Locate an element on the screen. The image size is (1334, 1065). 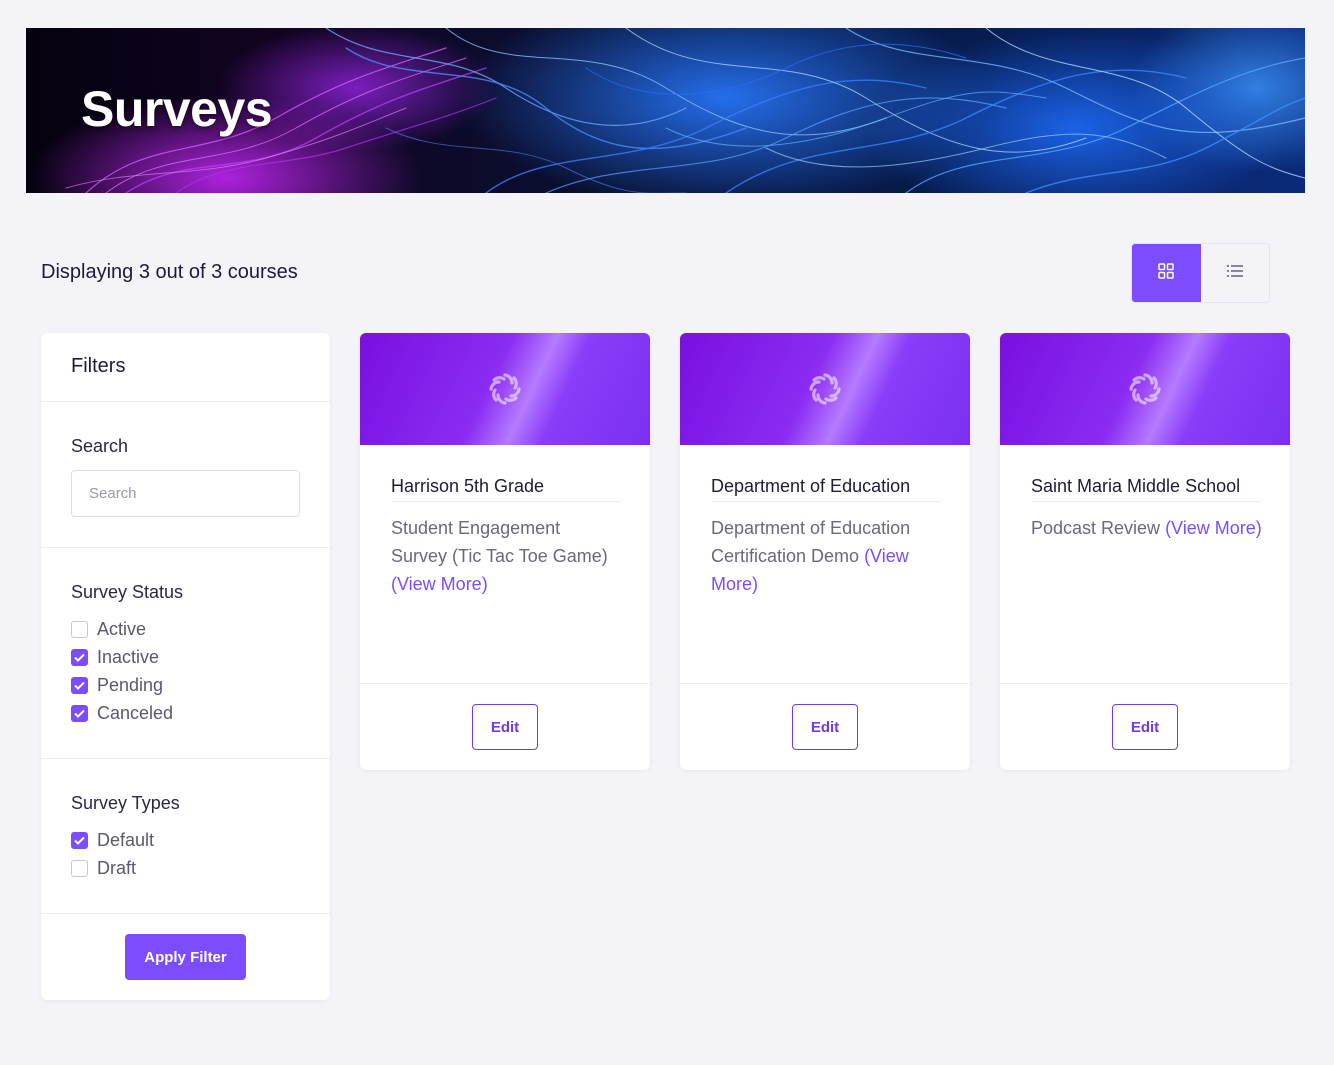
grid-icon is located at coordinates (1166, 273).